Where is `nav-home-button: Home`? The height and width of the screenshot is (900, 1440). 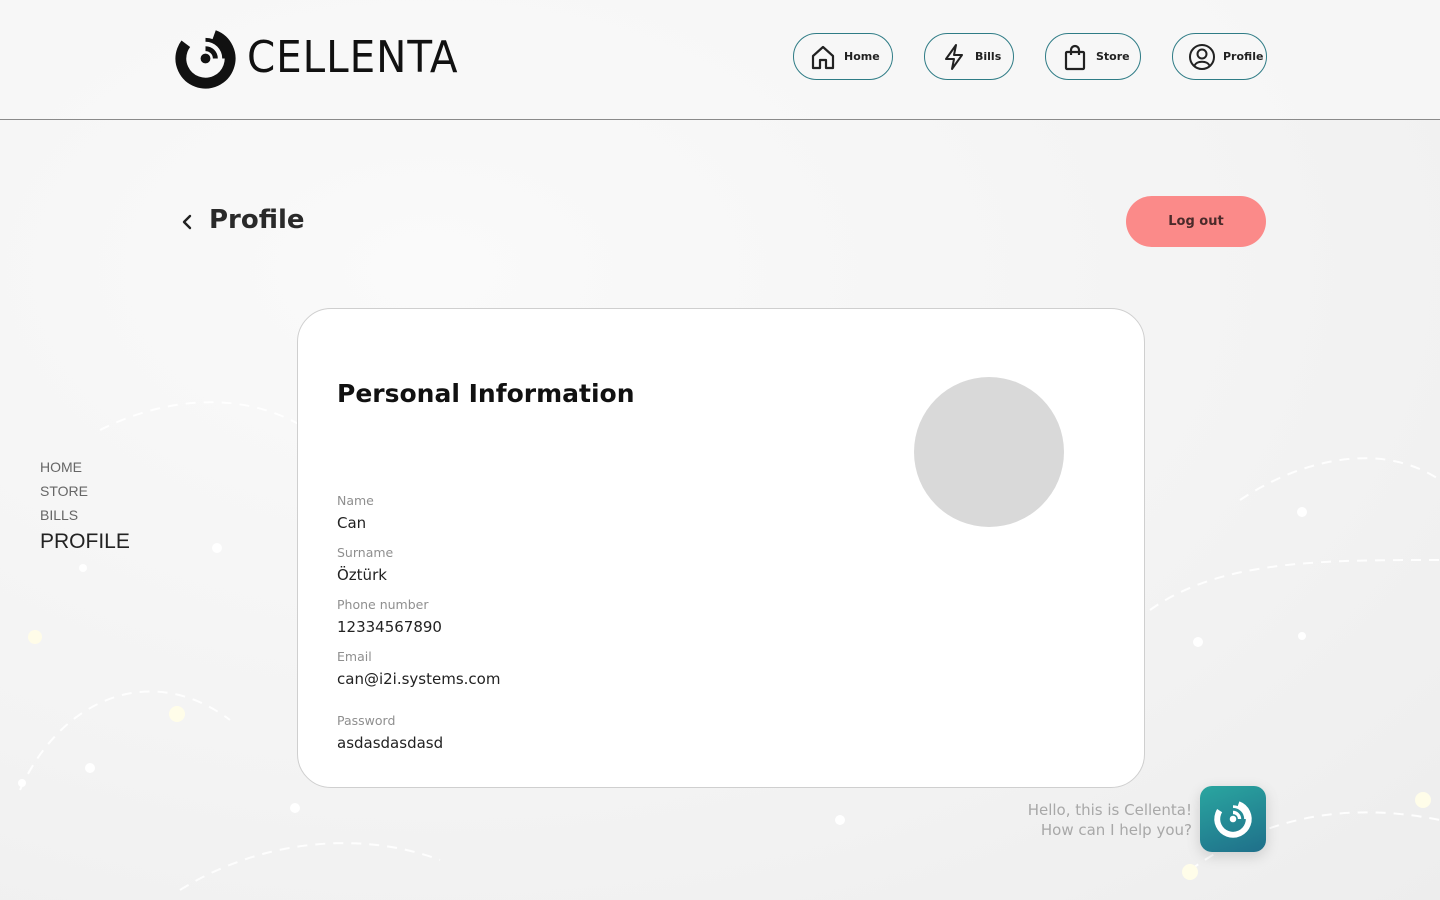 nav-home-button: Home is located at coordinates (843, 56).